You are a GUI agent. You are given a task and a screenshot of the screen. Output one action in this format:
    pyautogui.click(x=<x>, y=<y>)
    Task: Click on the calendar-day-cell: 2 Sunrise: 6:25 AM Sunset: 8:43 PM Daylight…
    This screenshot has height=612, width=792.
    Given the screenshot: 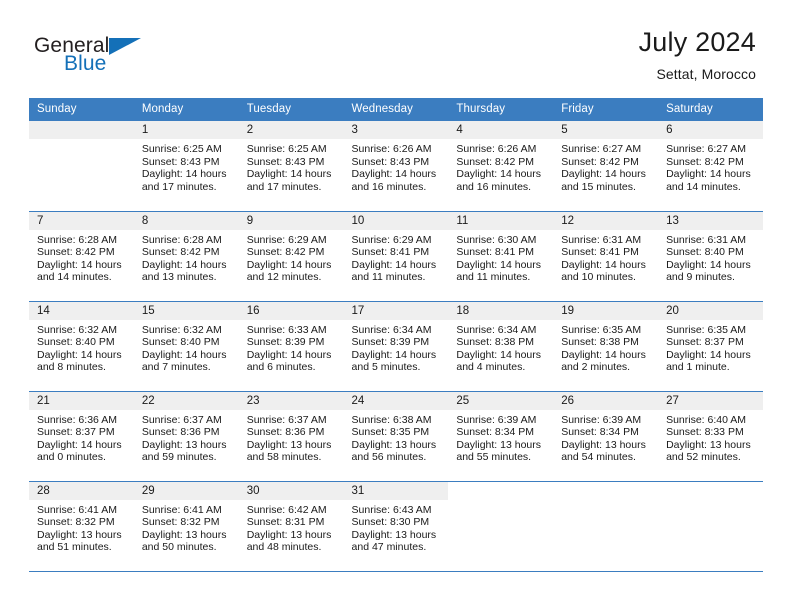 What is the action you would take?
    pyautogui.click(x=291, y=166)
    